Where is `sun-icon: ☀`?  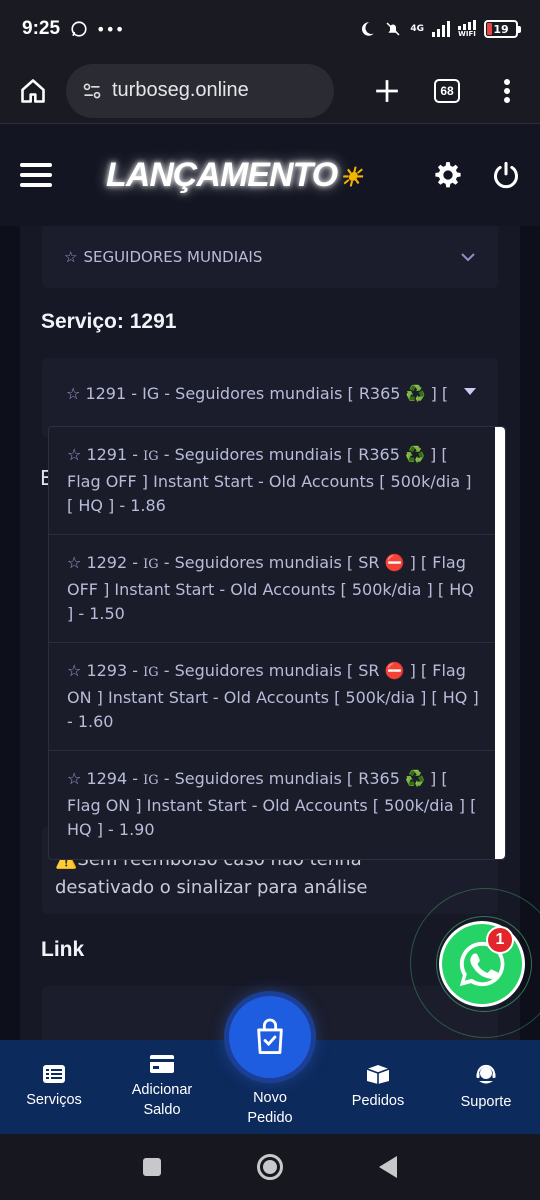 sun-icon: ☀ is located at coordinates (350, 176).